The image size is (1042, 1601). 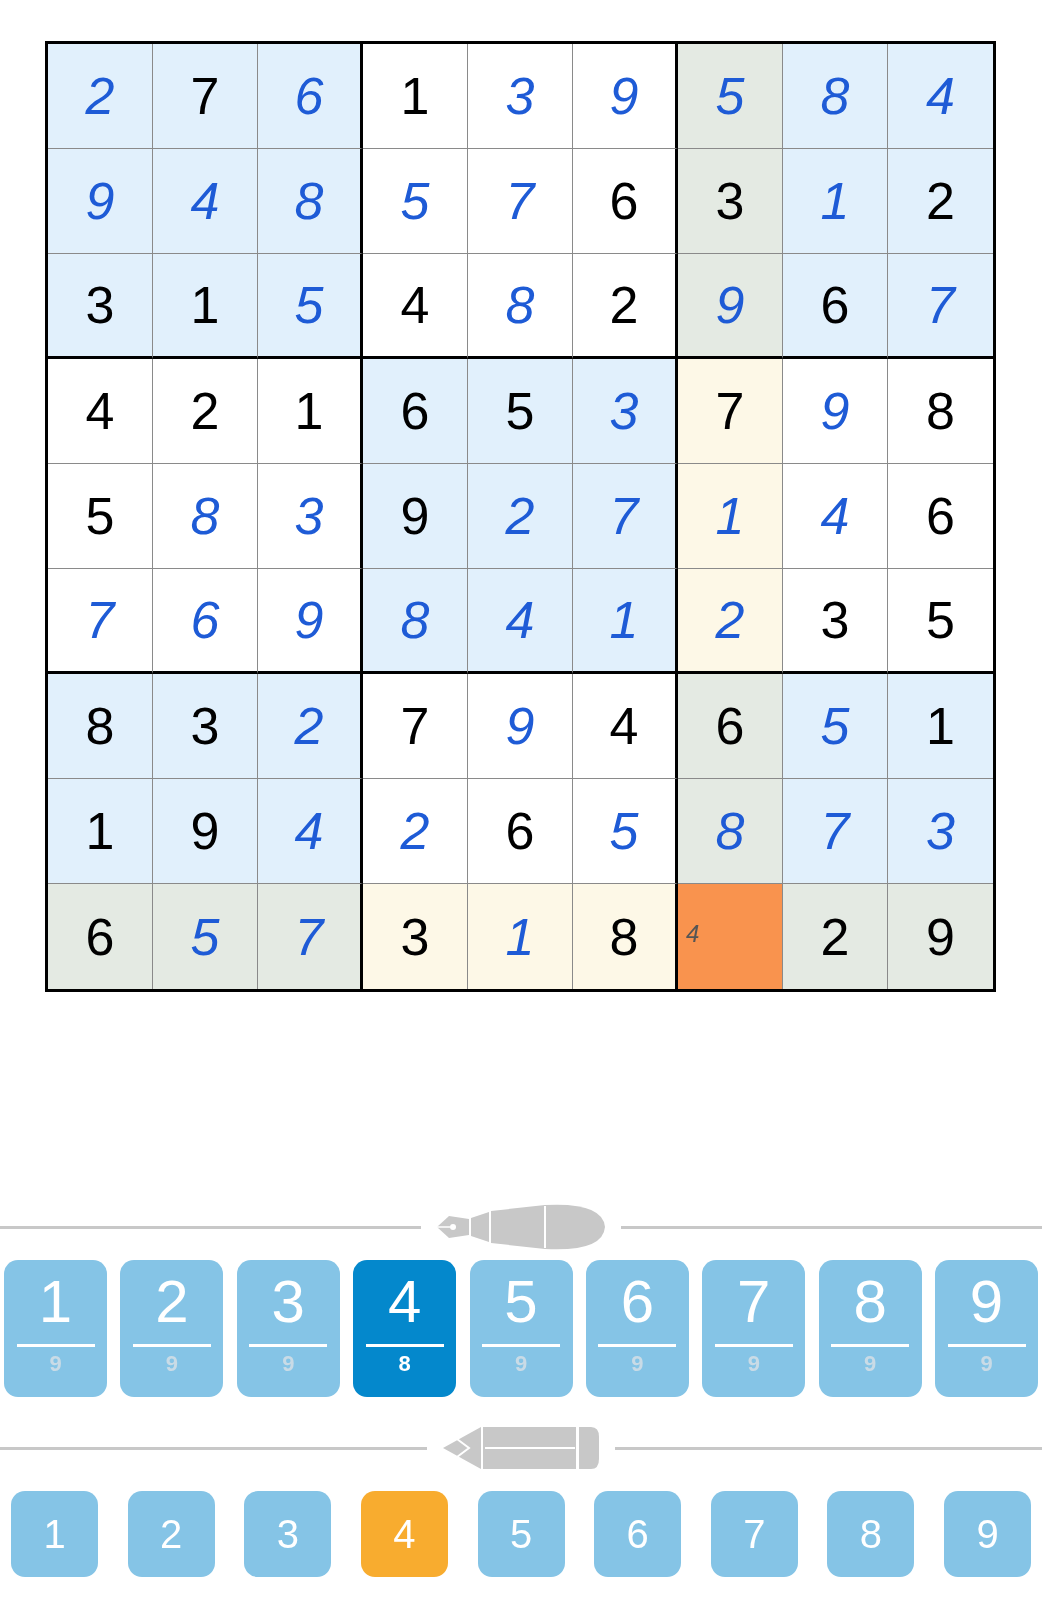 I want to click on cell-digit: 9, so click(x=100, y=201).